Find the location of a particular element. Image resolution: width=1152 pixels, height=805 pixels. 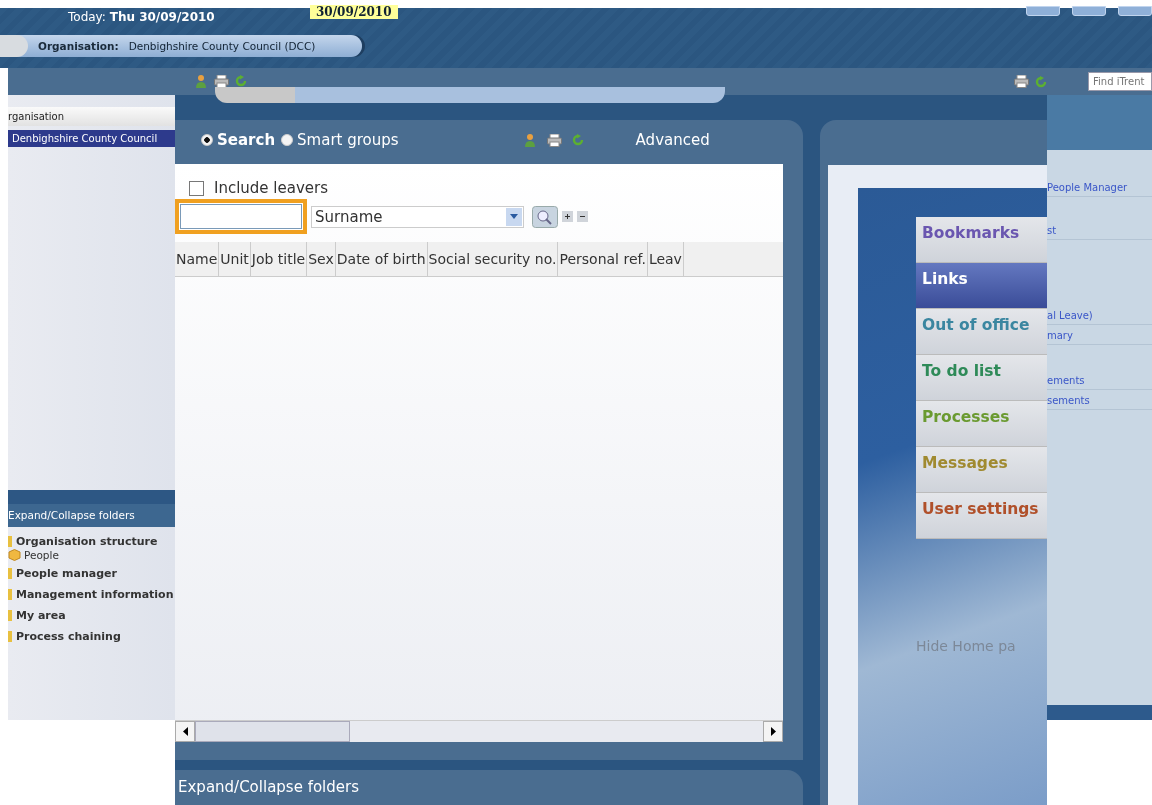

column-header: Social security no. is located at coordinates (493, 259).